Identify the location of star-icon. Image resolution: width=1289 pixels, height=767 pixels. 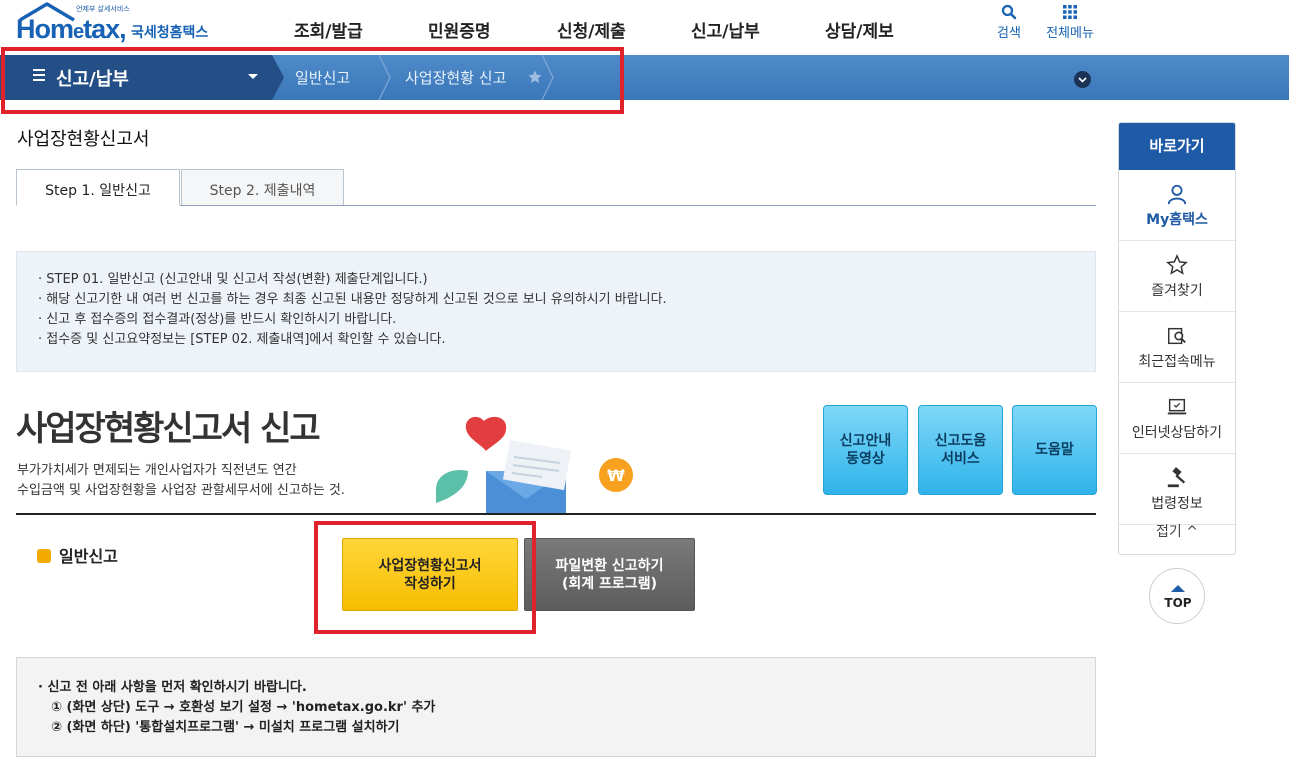
(1177, 264).